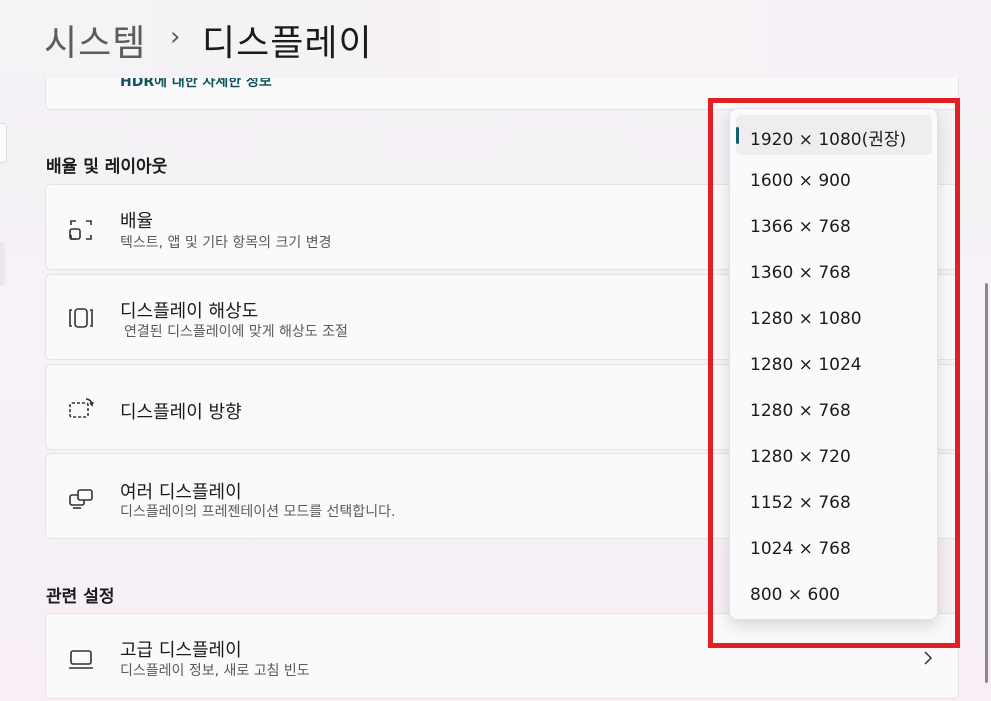 The image size is (991, 701). What do you see at coordinates (226, 243) in the screenshot?
I see `setting-row-subtitle: 텍스트, 앱 및 기타 항목의 크기 변경` at bounding box center [226, 243].